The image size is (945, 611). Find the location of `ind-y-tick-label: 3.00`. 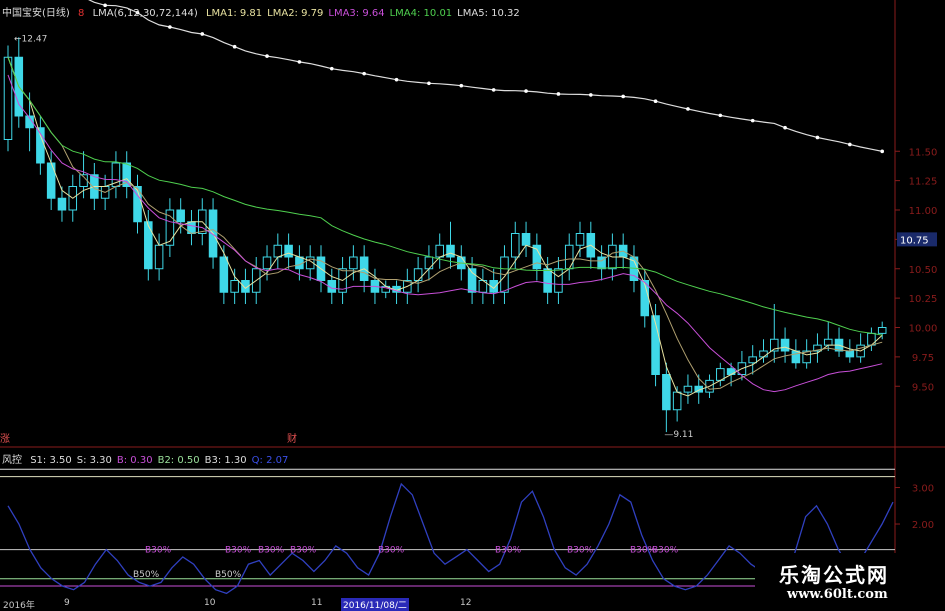

ind-y-tick-label: 3.00 is located at coordinates (923, 489).